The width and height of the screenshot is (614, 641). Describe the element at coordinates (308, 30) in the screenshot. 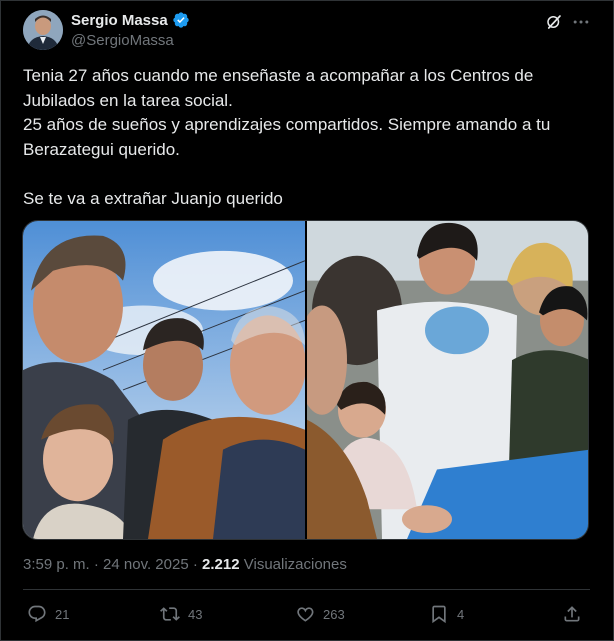

I see `tweet-header: Sergio Massa @SergioMassa` at that location.